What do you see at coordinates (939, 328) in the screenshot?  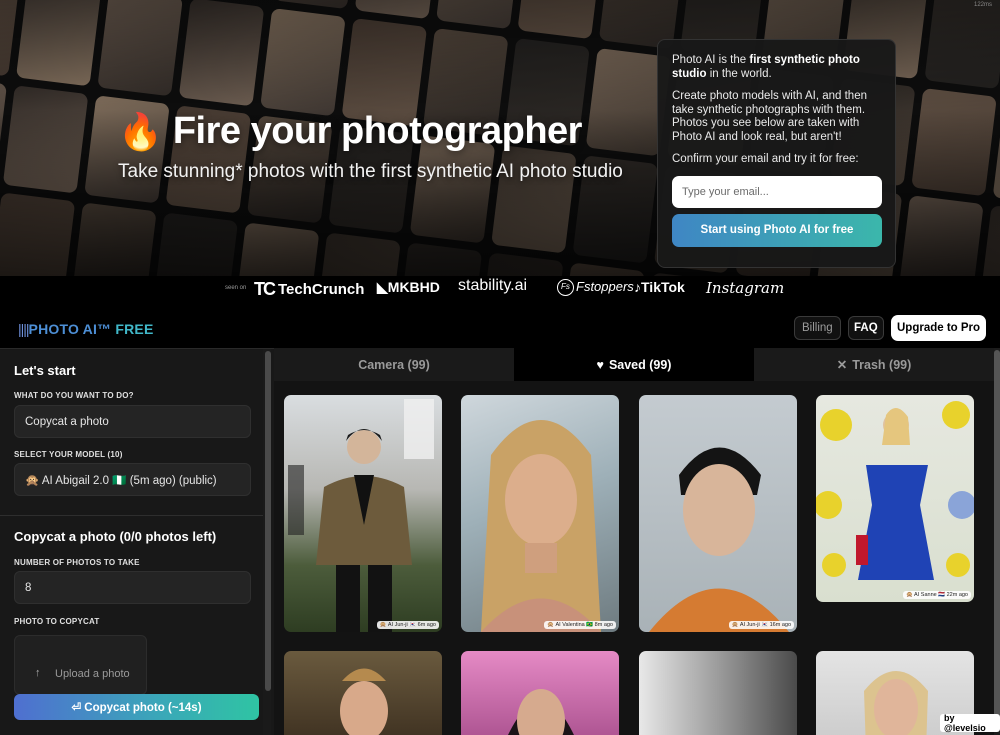 I see `upgrade-button: Upgrade to Pro` at bounding box center [939, 328].